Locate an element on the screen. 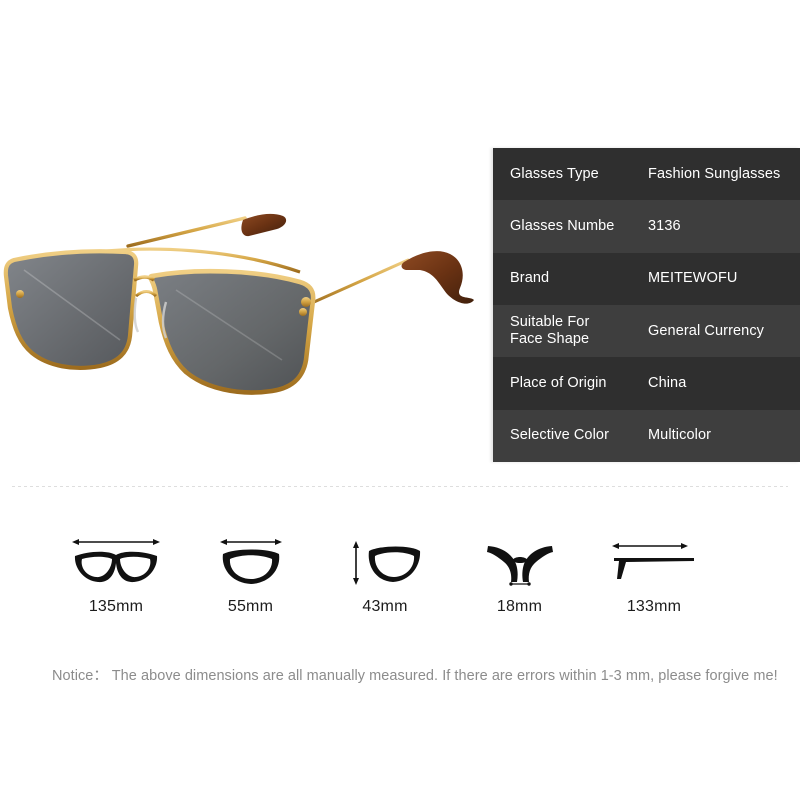 This screenshot has height=800, width=800. table-row: Place of Origin China is located at coordinates (646, 383).